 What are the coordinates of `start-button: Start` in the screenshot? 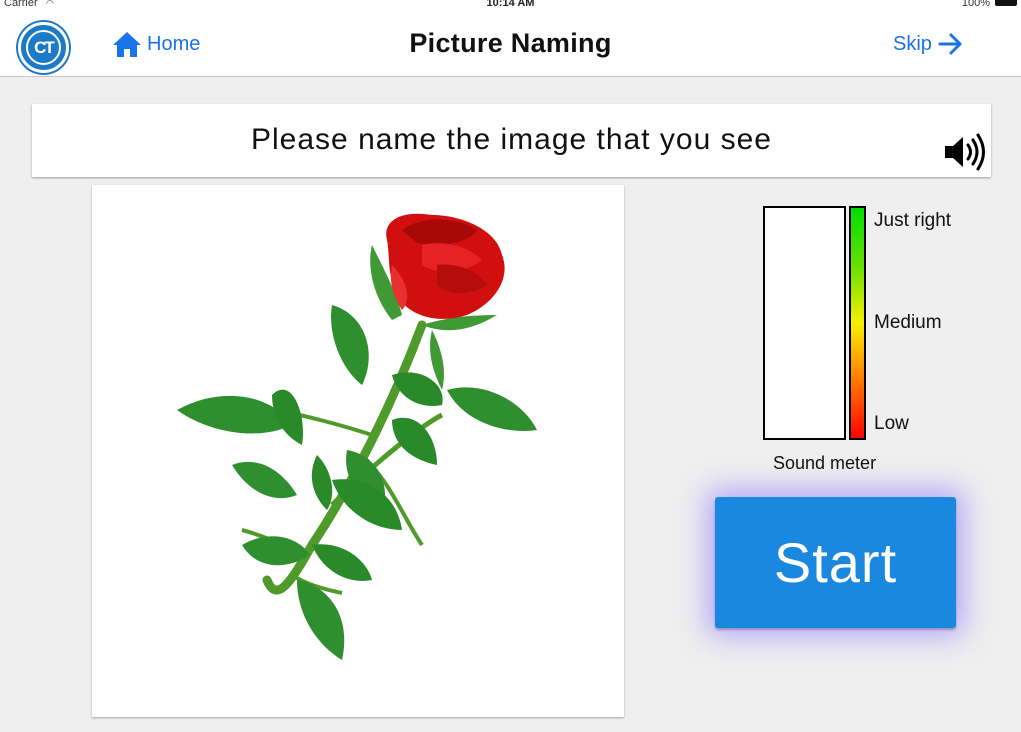 It's located at (835, 562).